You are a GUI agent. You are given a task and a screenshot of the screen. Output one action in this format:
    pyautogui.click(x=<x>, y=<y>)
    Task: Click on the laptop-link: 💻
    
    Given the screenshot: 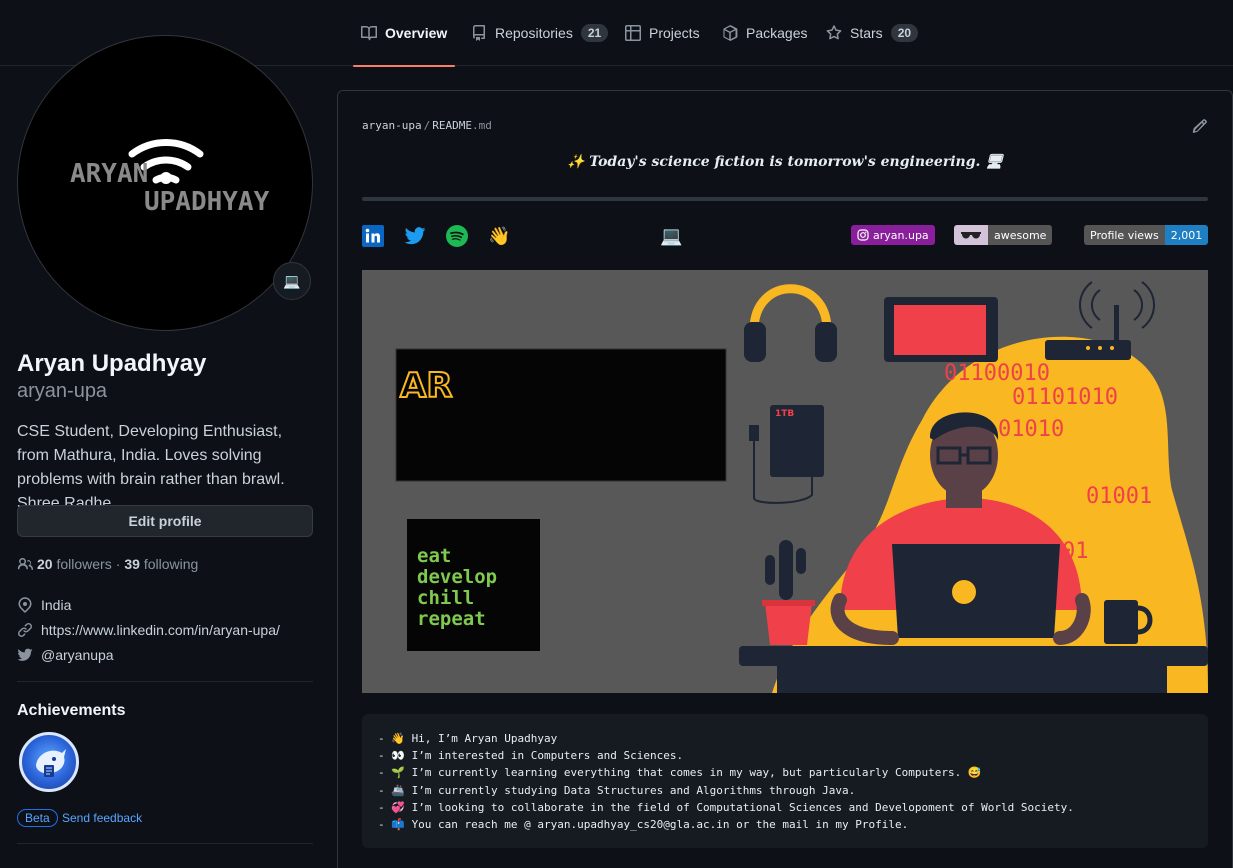 What is the action you would take?
    pyautogui.click(x=671, y=236)
    